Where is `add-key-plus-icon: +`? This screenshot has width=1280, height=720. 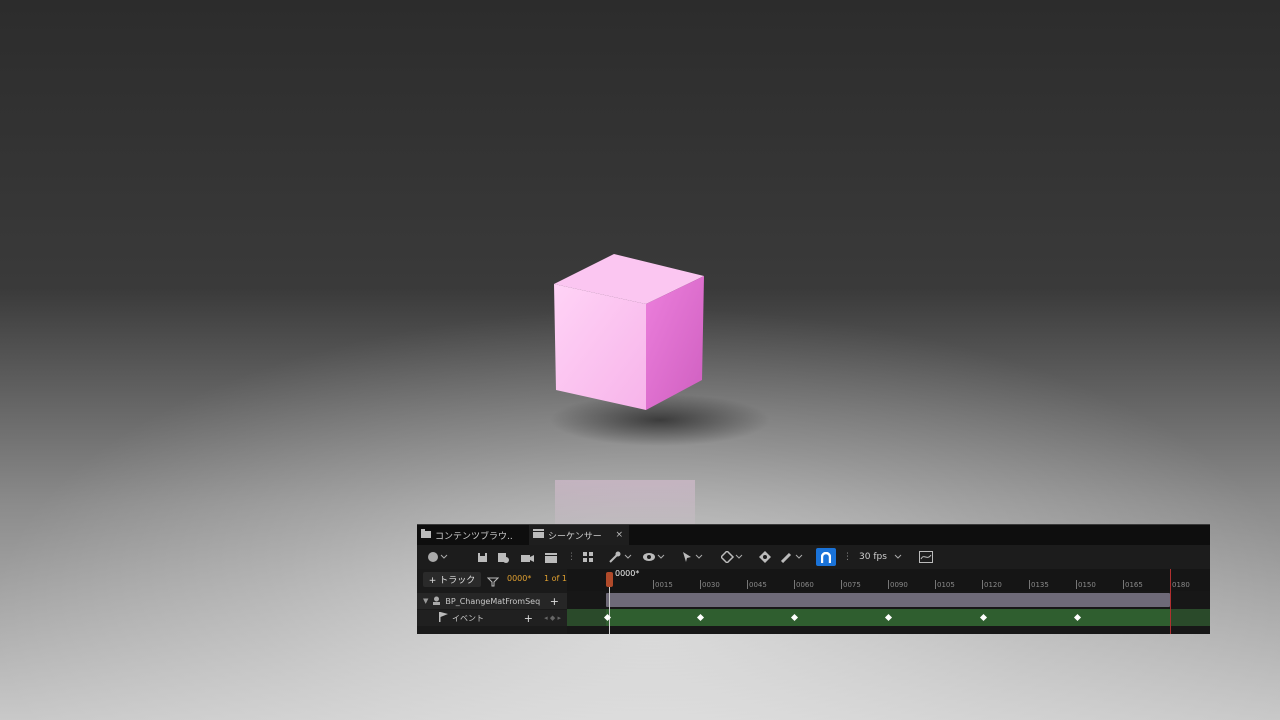 add-key-plus-icon: + is located at coordinates (528, 618).